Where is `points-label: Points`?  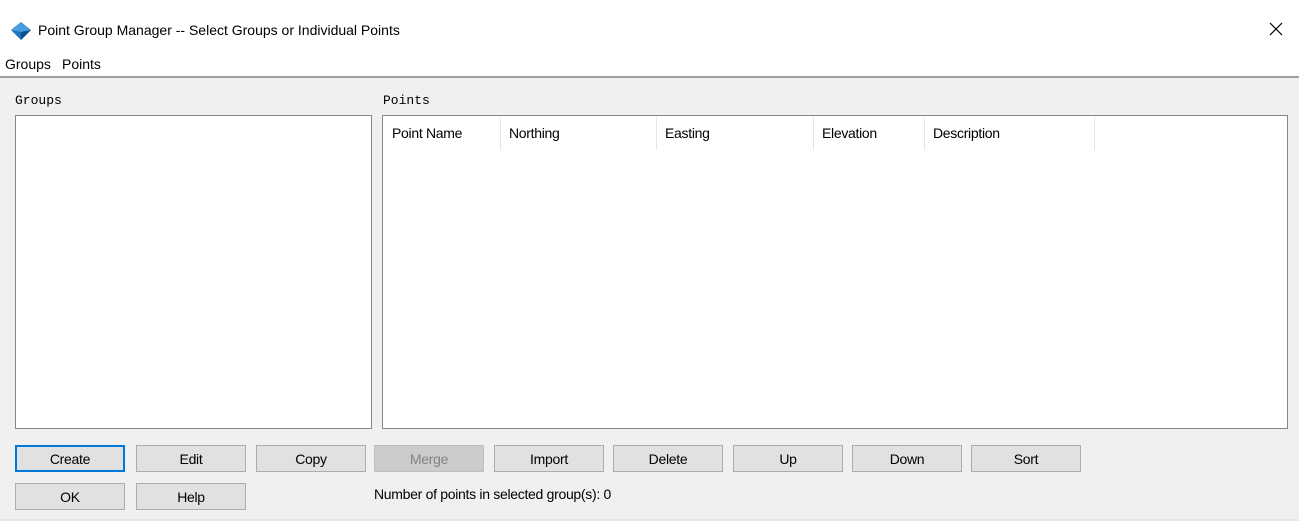 points-label: Points is located at coordinates (406, 100).